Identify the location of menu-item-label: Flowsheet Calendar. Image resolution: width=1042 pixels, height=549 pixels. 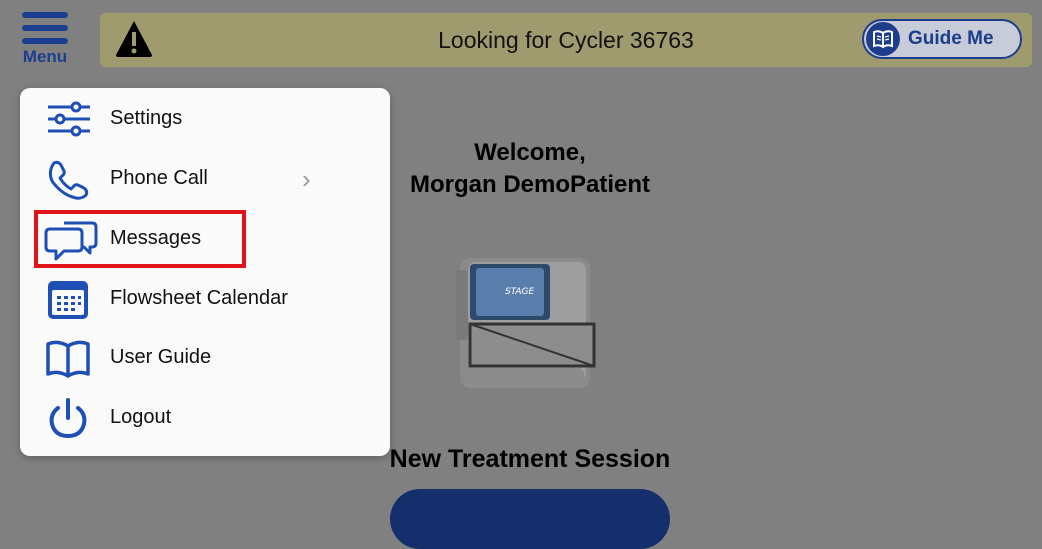
(199, 298).